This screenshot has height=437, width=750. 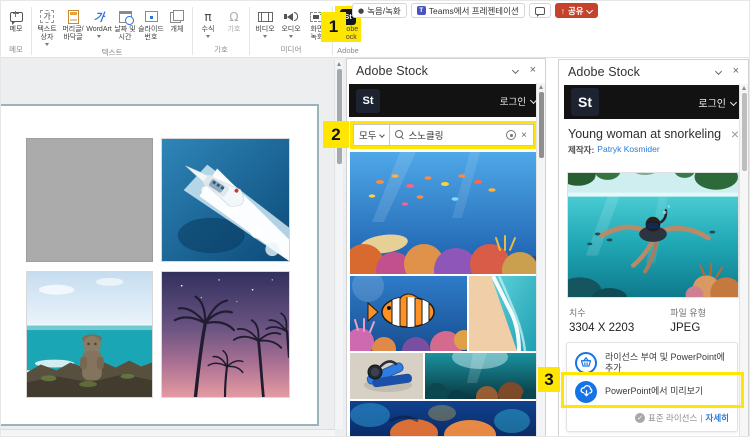 I want to click on detail-pane-scrollbar, so click(x=743, y=260).